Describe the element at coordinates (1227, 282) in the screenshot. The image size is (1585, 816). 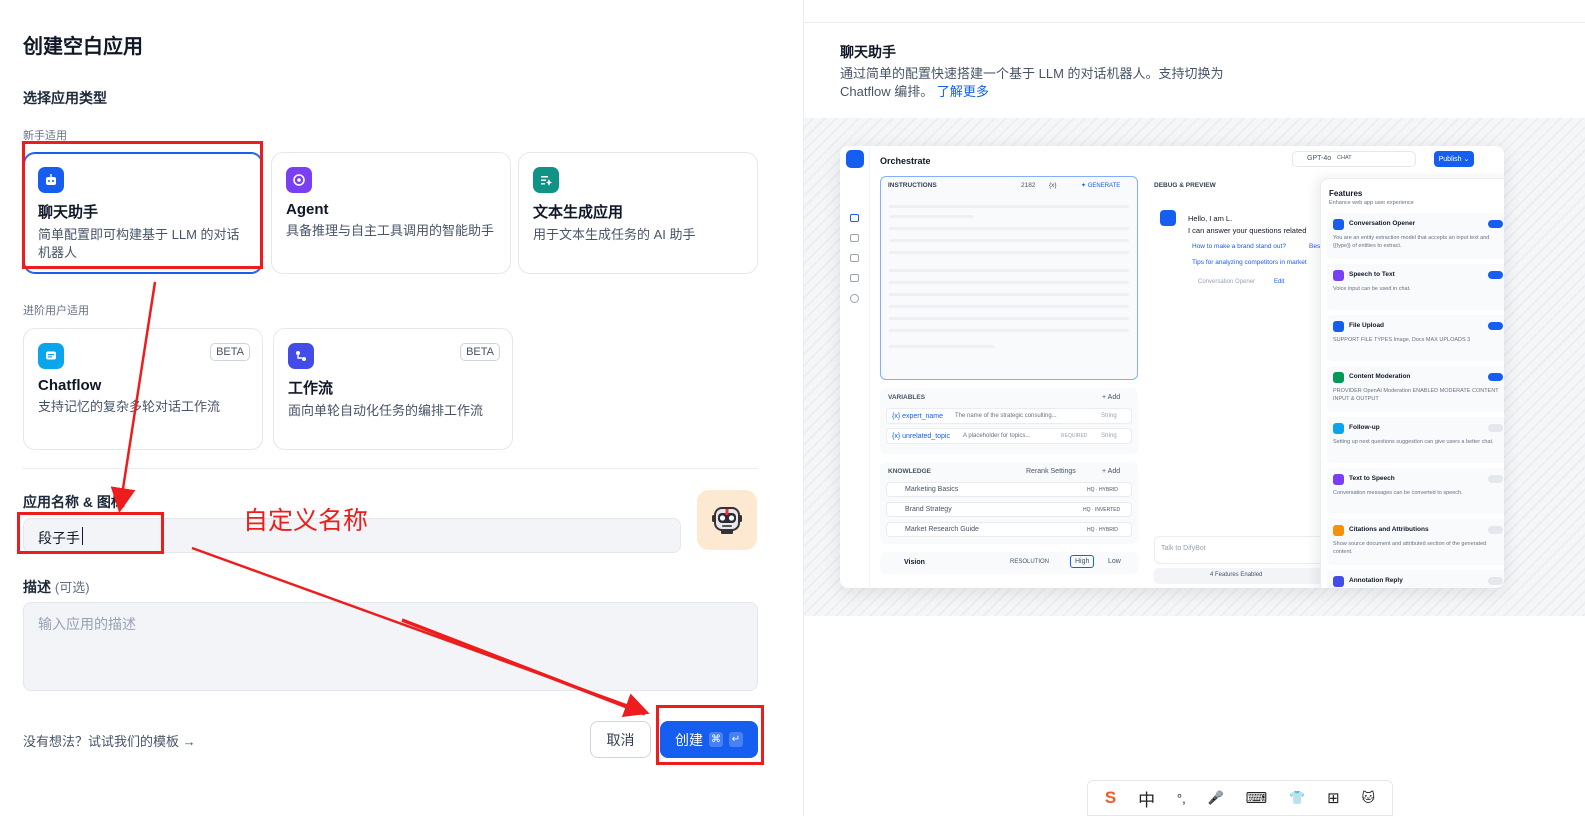
I see `preview-opener-note: Conversation Opener` at that location.